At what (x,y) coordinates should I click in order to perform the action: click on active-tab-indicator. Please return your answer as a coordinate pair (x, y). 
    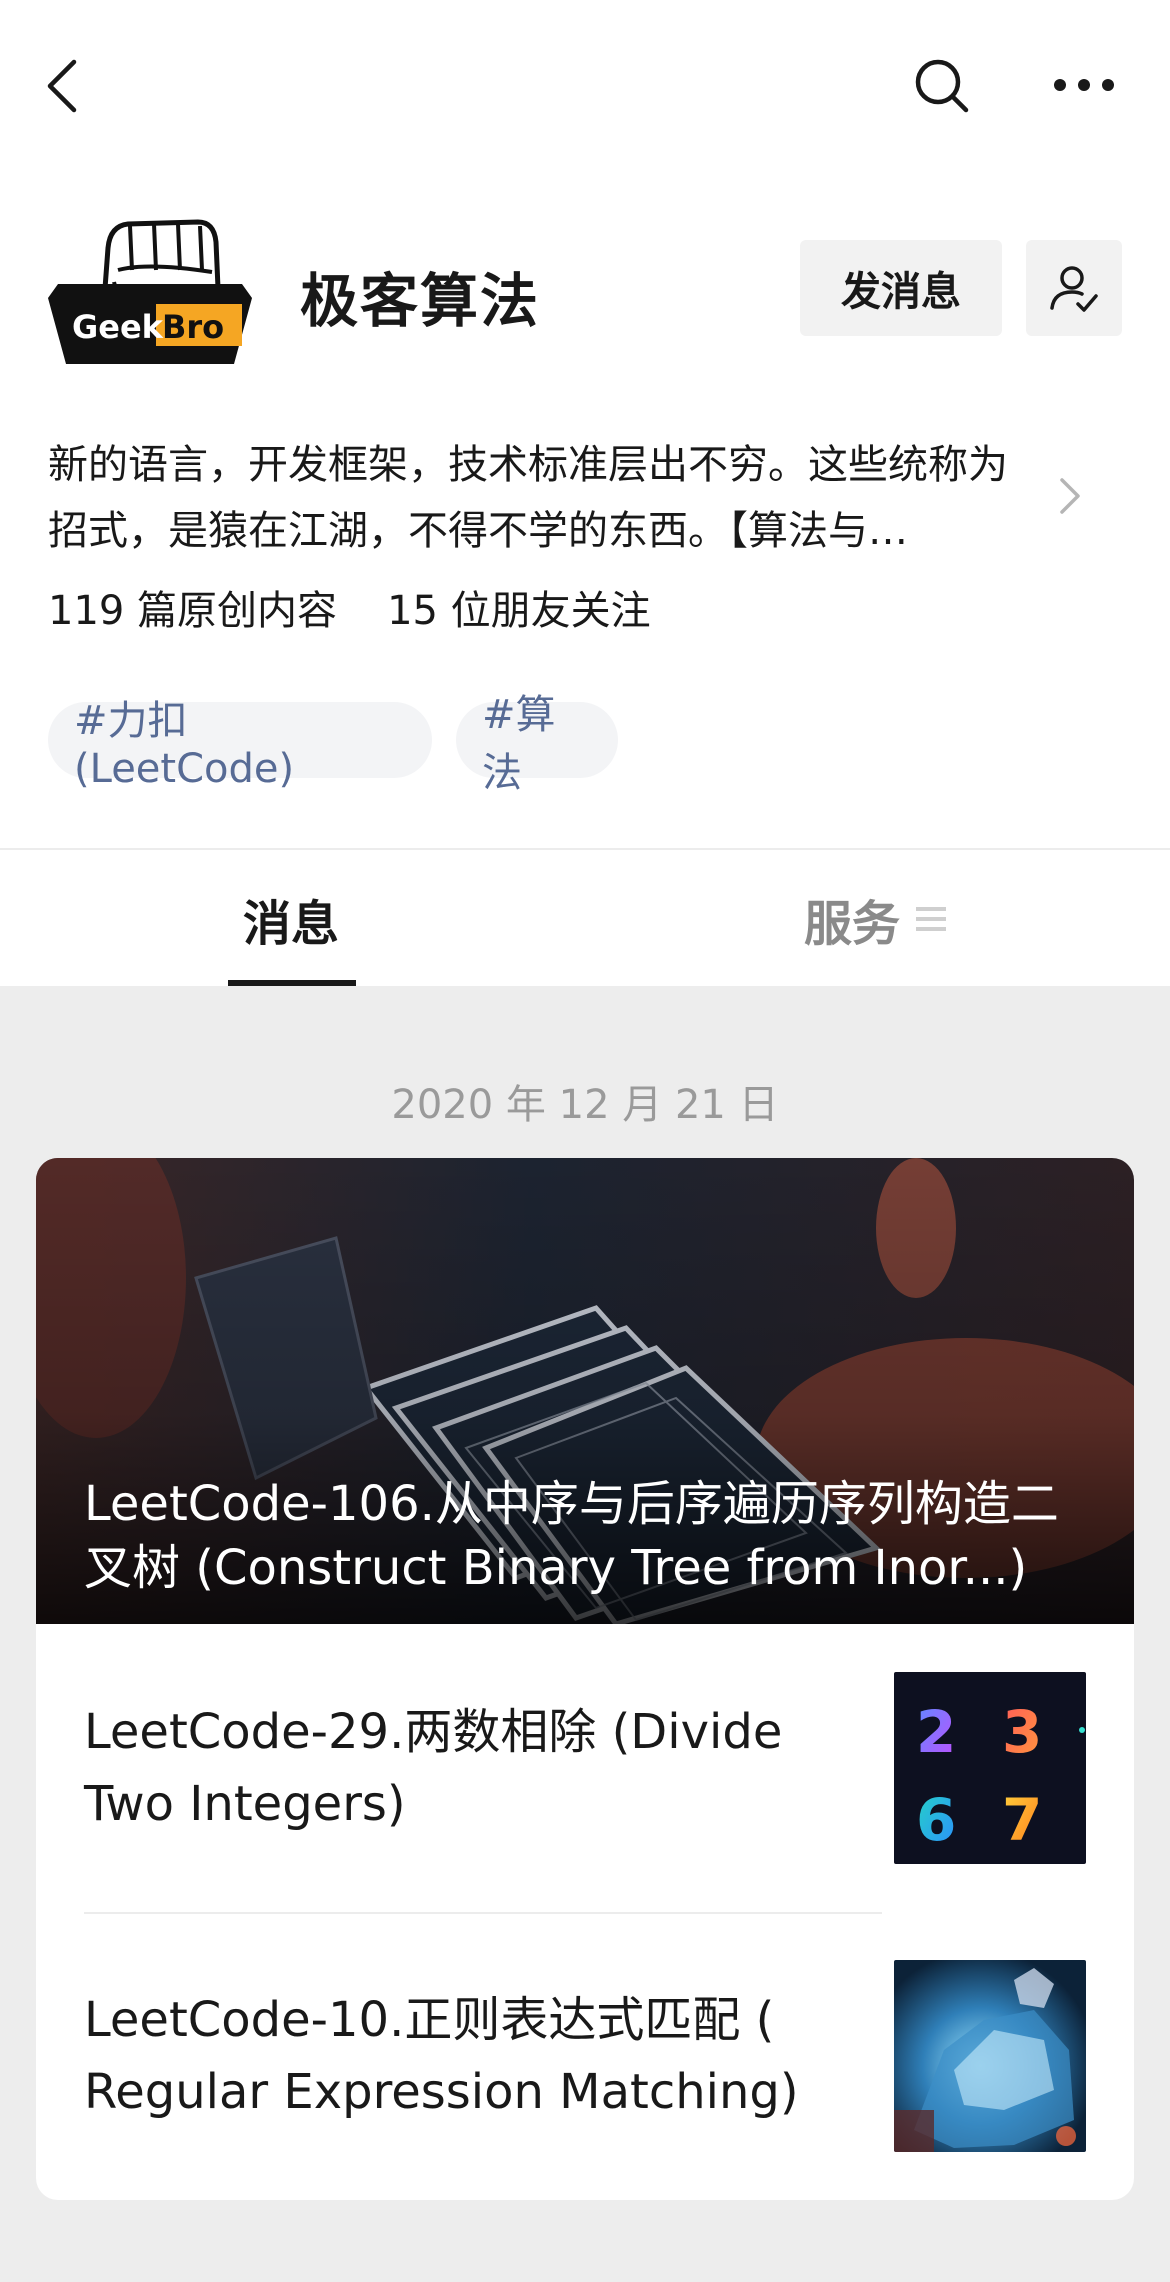
    Looking at the image, I should click on (292, 983).